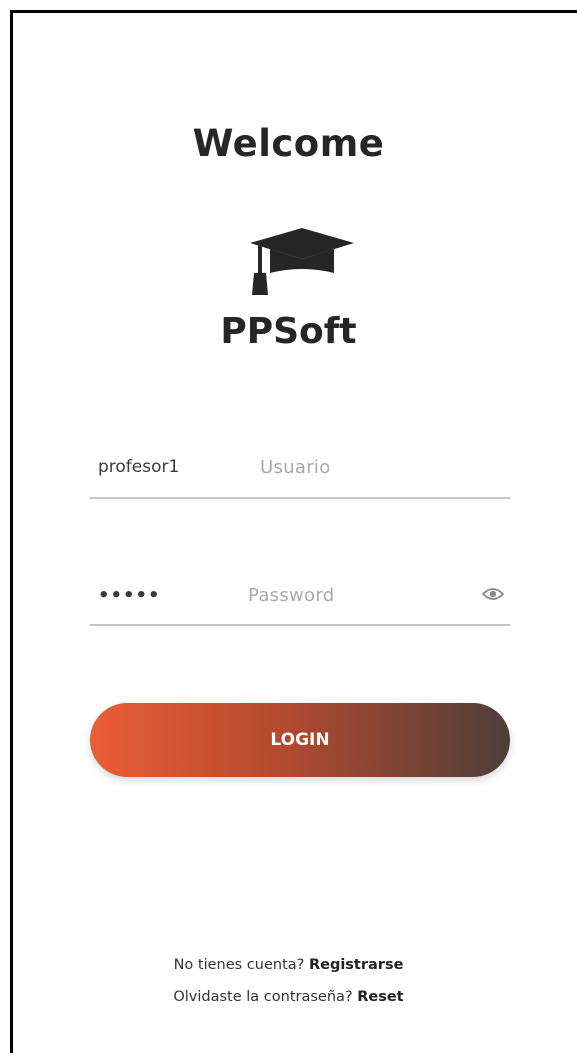  I want to click on login-button: LOGIN, so click(300, 740).